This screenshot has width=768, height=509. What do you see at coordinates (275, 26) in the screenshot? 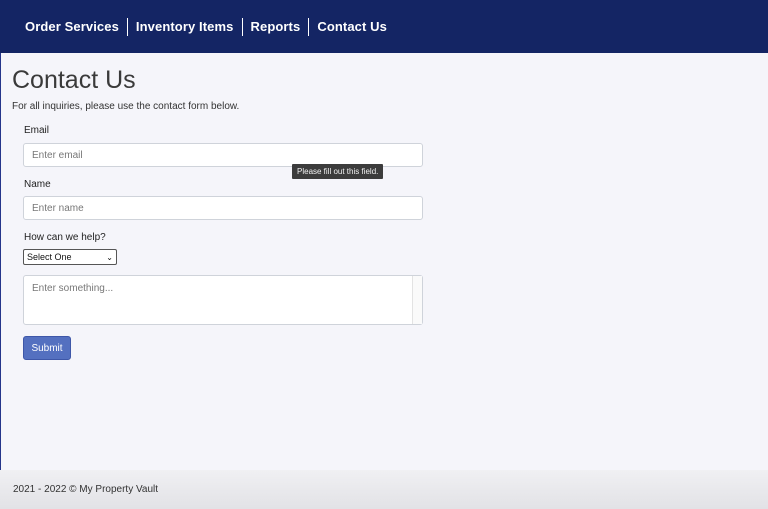
I see `nav-reports: Reports` at bounding box center [275, 26].